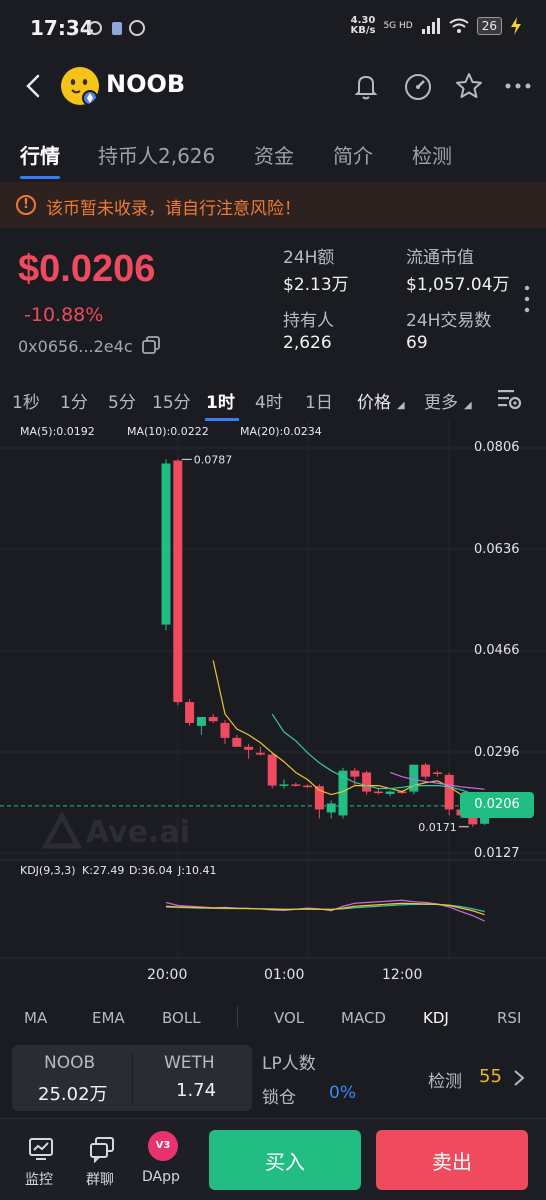  Describe the element at coordinates (497, 549) in the screenshot. I see `y-tick-1: 0.0636` at that location.